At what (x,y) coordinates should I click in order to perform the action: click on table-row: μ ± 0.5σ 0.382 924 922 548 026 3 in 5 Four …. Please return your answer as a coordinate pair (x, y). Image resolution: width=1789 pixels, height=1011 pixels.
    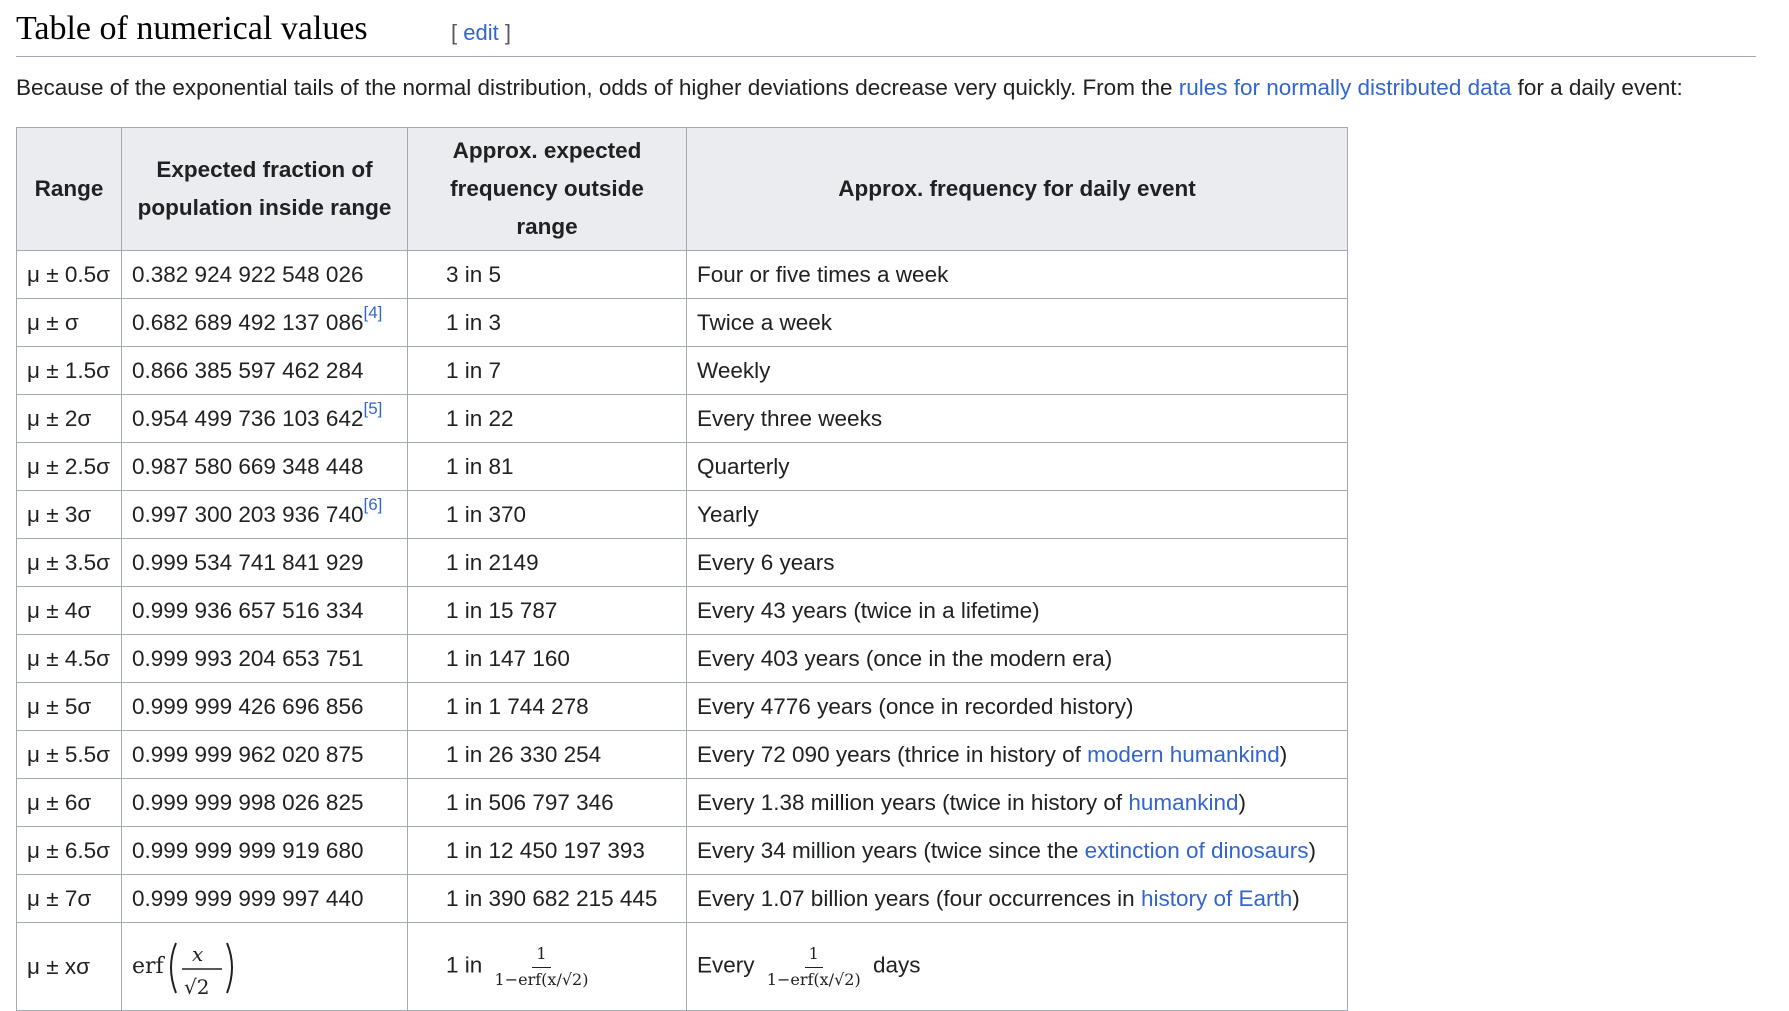
    Looking at the image, I should click on (682, 274).